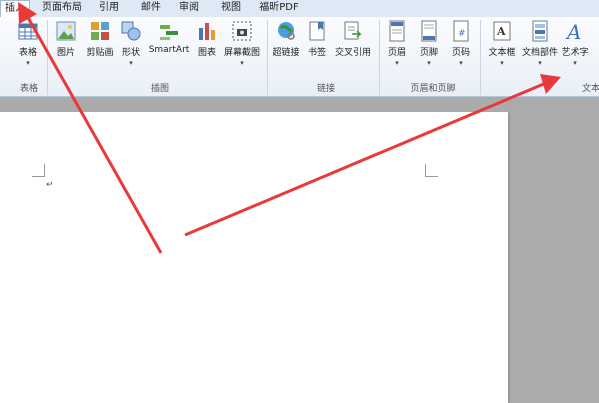  I want to click on wordart-icon: A, so click(575, 32).